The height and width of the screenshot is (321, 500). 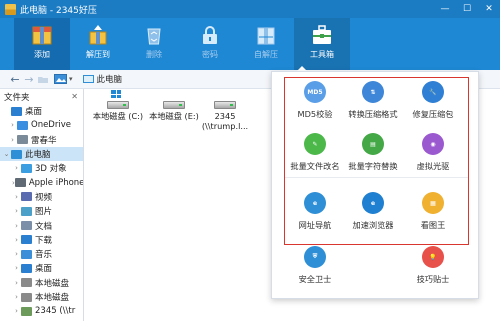 I want to click on up-folder-button, so click(x=43, y=79).